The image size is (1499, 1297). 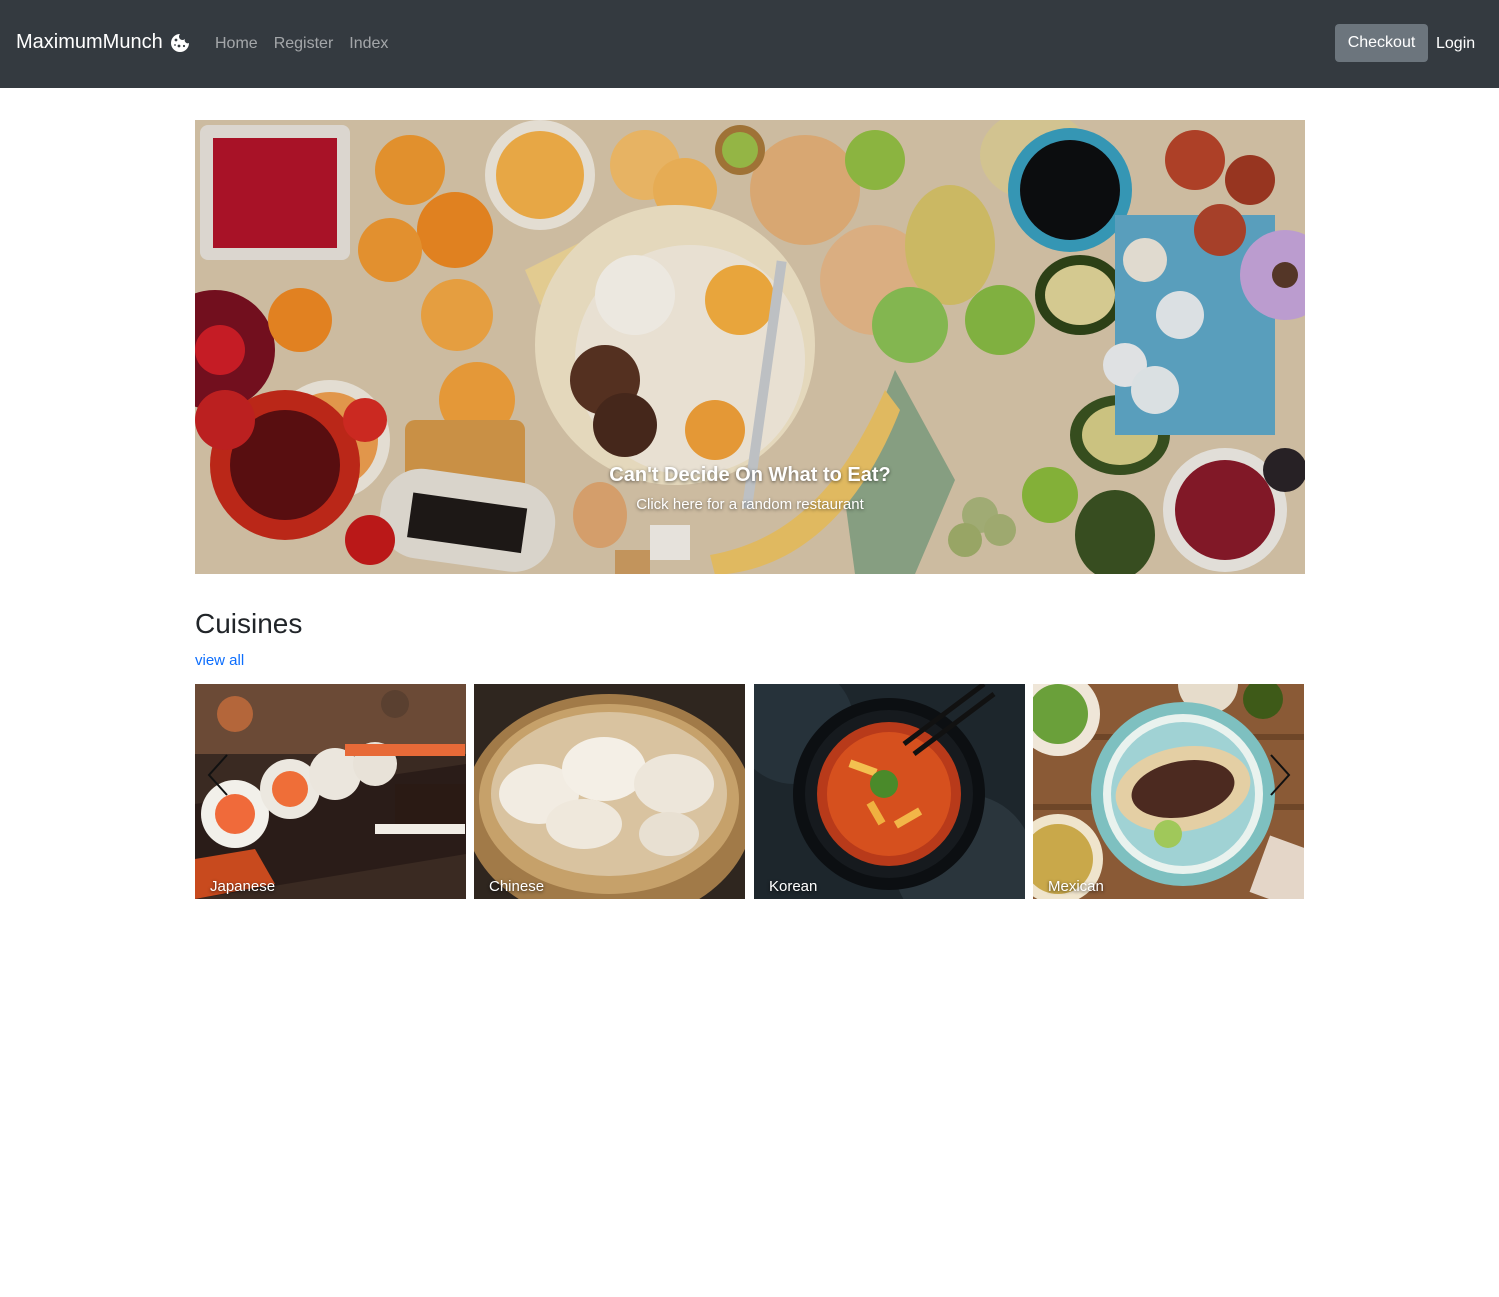 I want to click on japanese-food-image, so click(x=330, y=791).